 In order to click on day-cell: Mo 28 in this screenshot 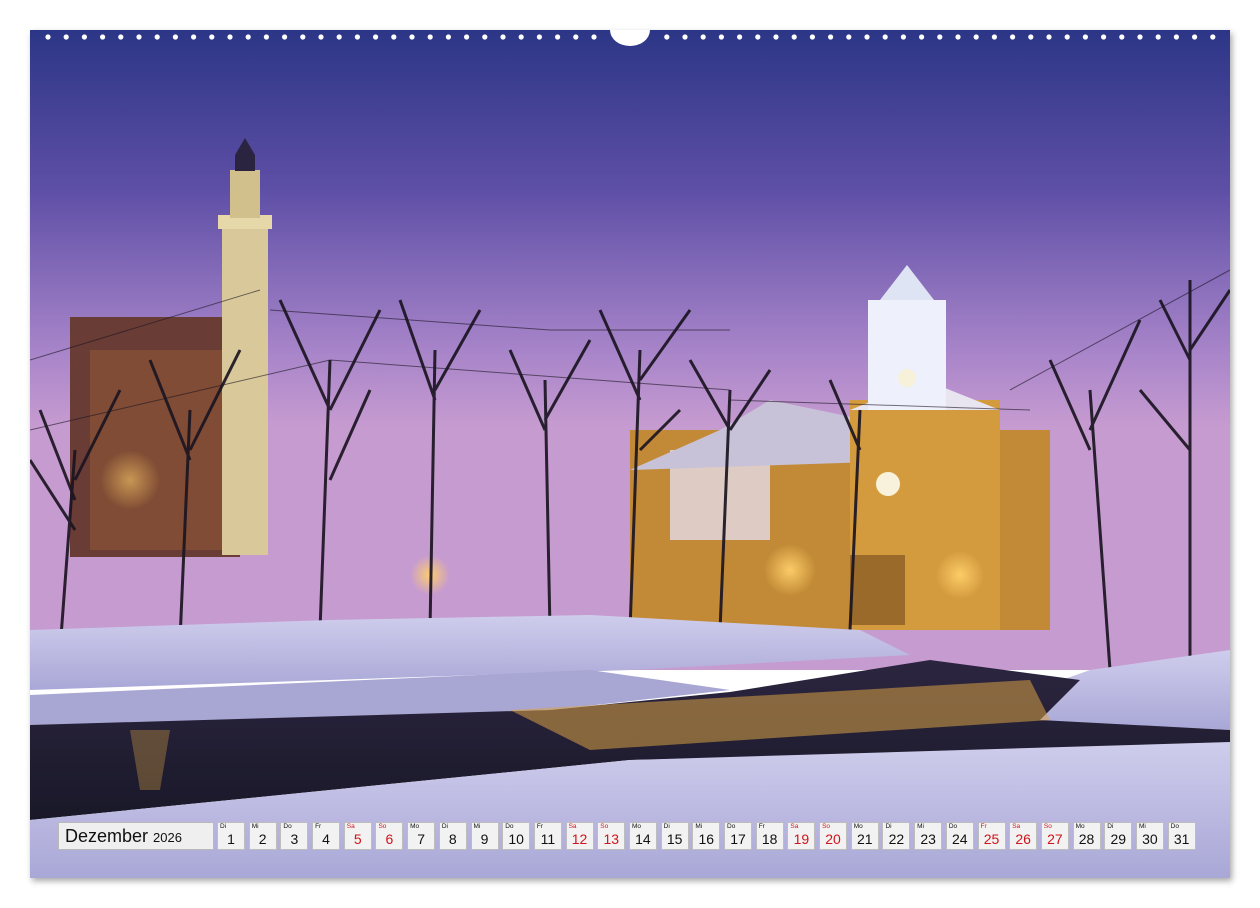, I will do `click(1086, 836)`.